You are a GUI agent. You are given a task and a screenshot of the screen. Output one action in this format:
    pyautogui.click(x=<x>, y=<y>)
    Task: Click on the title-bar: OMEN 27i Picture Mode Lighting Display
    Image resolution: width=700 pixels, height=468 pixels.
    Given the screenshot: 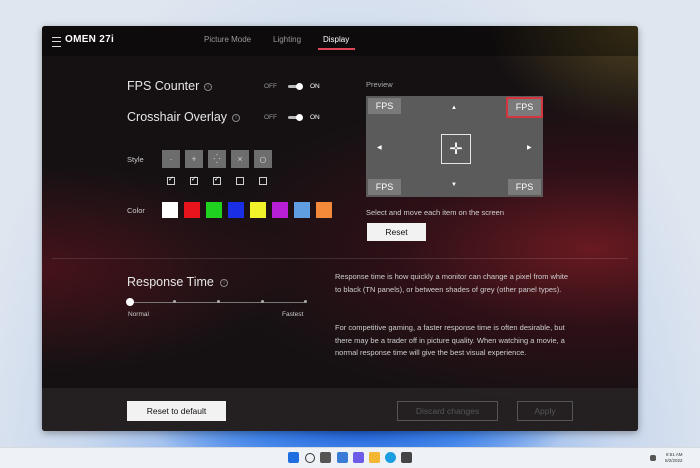 What is the action you would take?
    pyautogui.click(x=340, y=41)
    